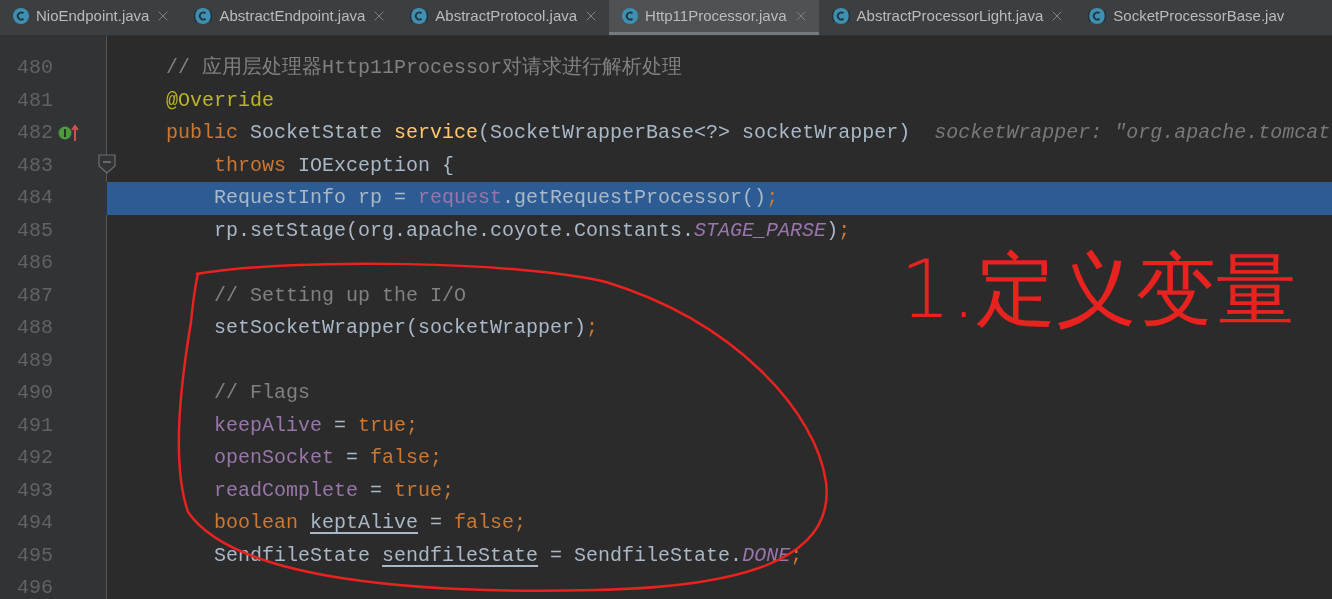 The height and width of the screenshot is (599, 1332). I want to click on inline-hint: socketWrapper: "org.apache.tomcat, so click(1132, 133).